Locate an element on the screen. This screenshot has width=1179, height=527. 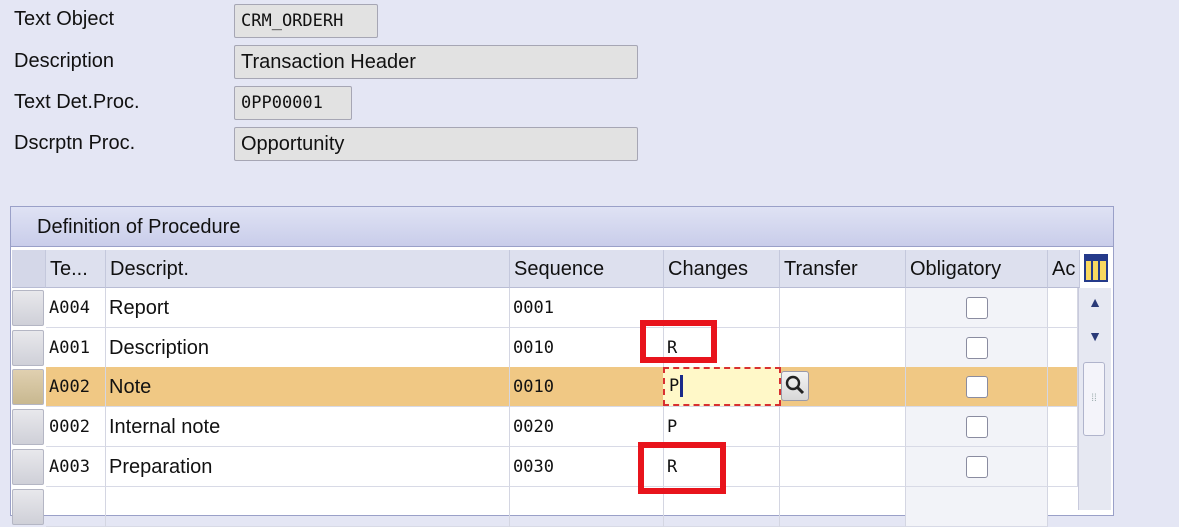
column-header-sequence: Sequence is located at coordinates (587, 269).